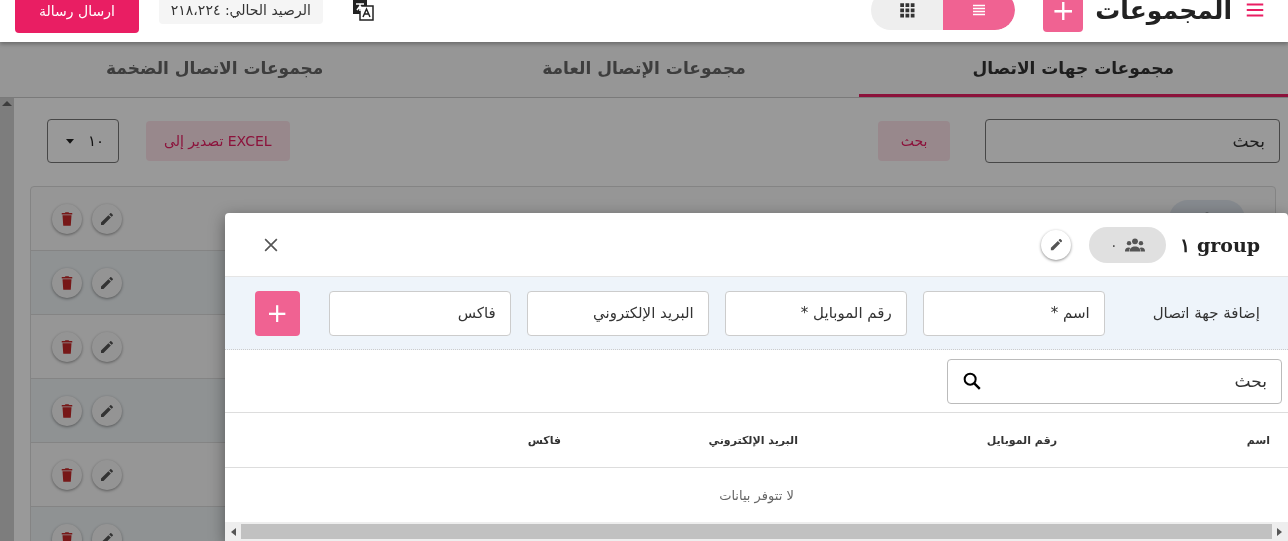  What do you see at coordinates (756, 495) in the screenshot?
I see `empty-message: لا تتوفر بيانات` at bounding box center [756, 495].